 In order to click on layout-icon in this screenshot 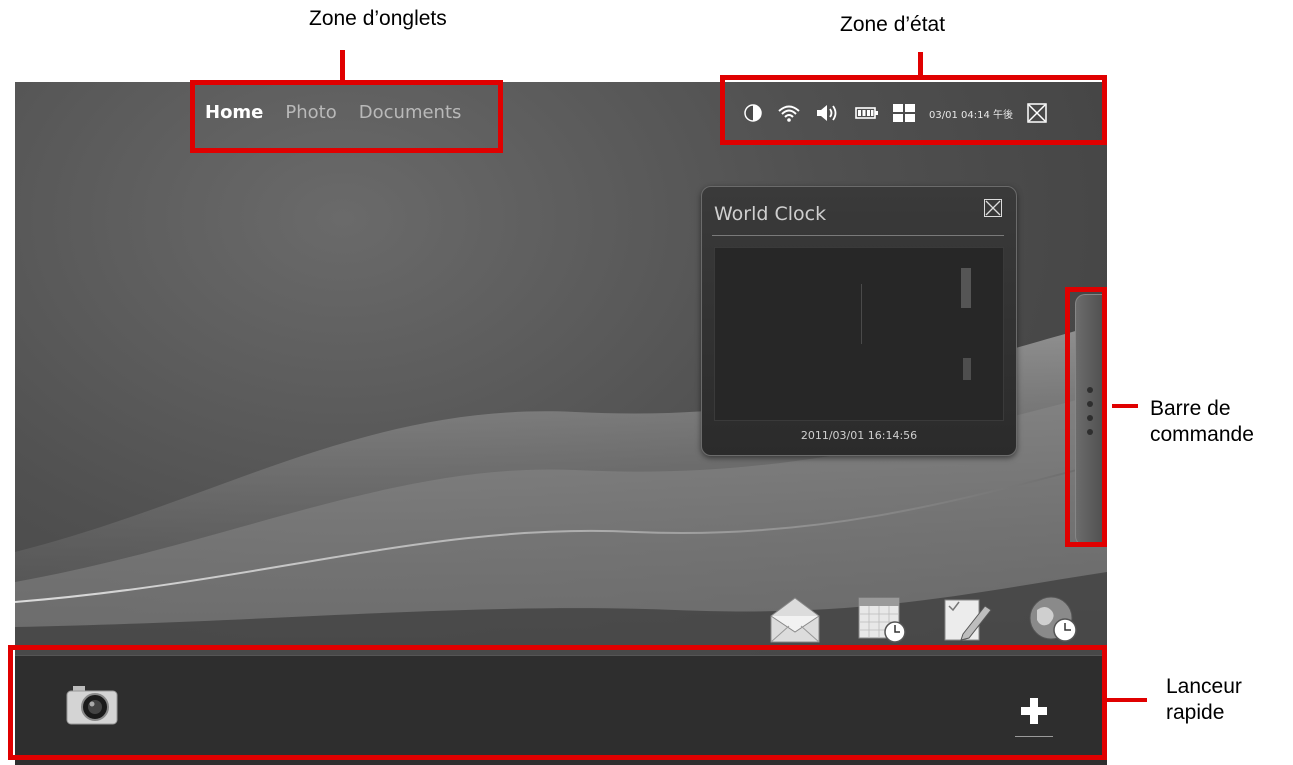, I will do `click(904, 113)`.